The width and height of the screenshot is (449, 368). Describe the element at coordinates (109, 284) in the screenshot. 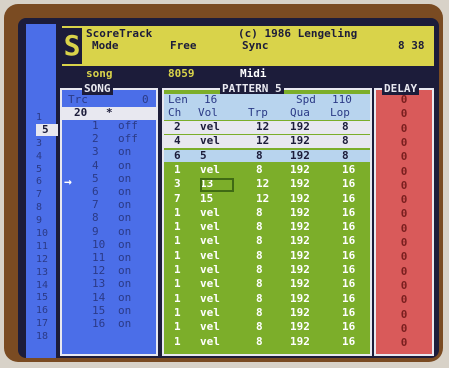

I see `song-entry: 13 on` at that location.